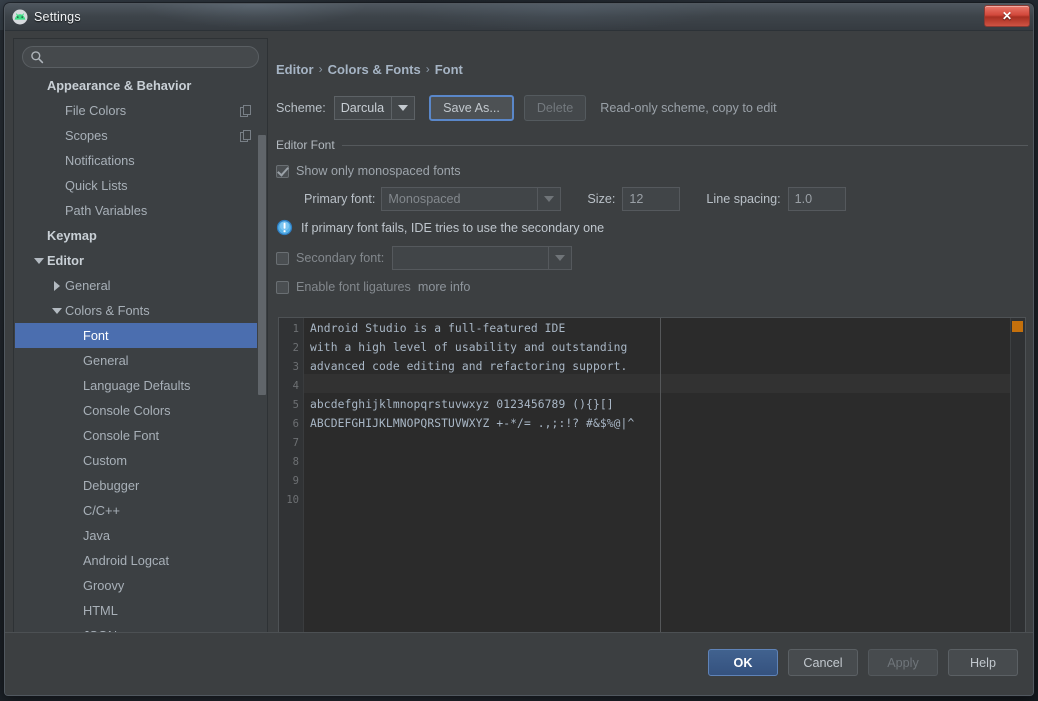  I want to click on sidebar-item-font: Font, so click(140, 335).